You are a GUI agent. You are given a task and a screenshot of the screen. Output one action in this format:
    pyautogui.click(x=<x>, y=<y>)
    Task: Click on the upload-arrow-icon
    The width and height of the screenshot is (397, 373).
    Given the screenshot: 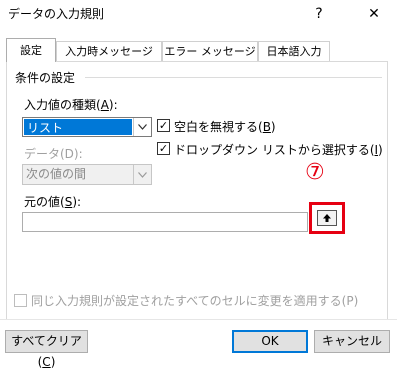 What is the action you would take?
    pyautogui.click(x=327, y=218)
    